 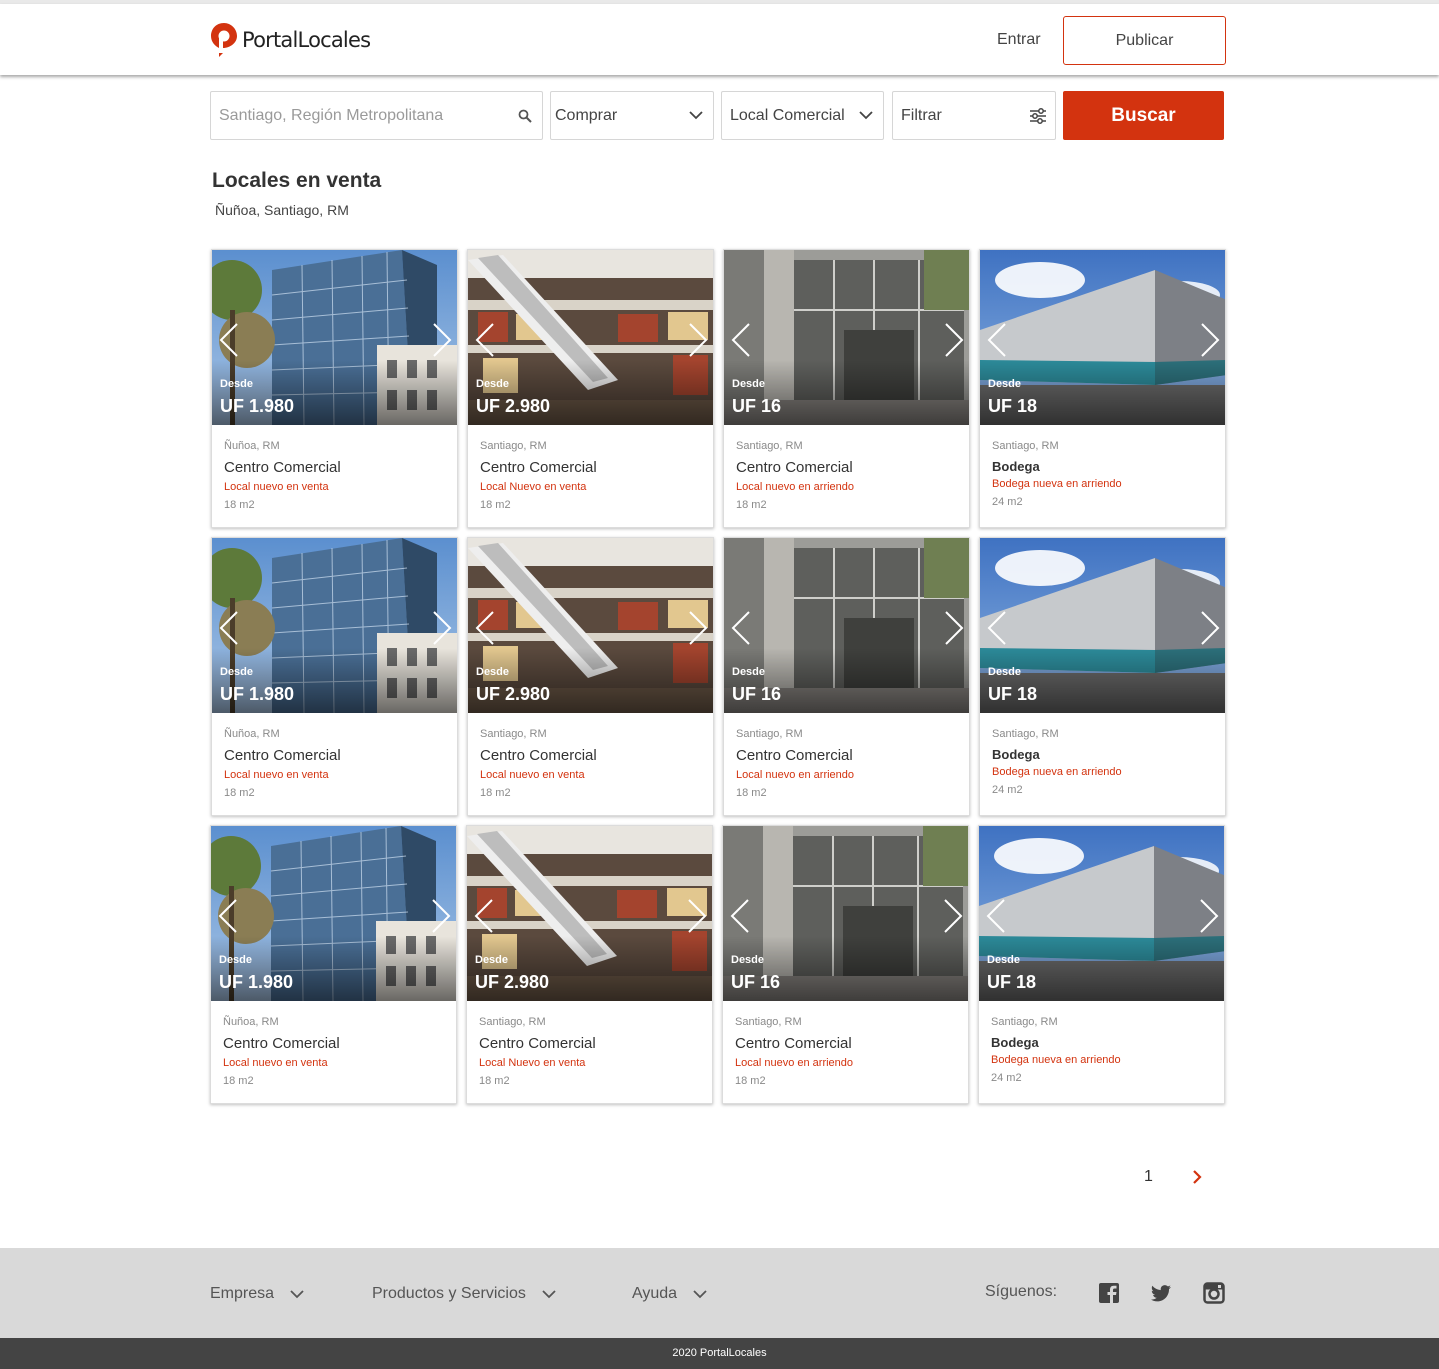 What do you see at coordinates (1109, 1293) in the screenshot?
I see `facebook-icon` at bounding box center [1109, 1293].